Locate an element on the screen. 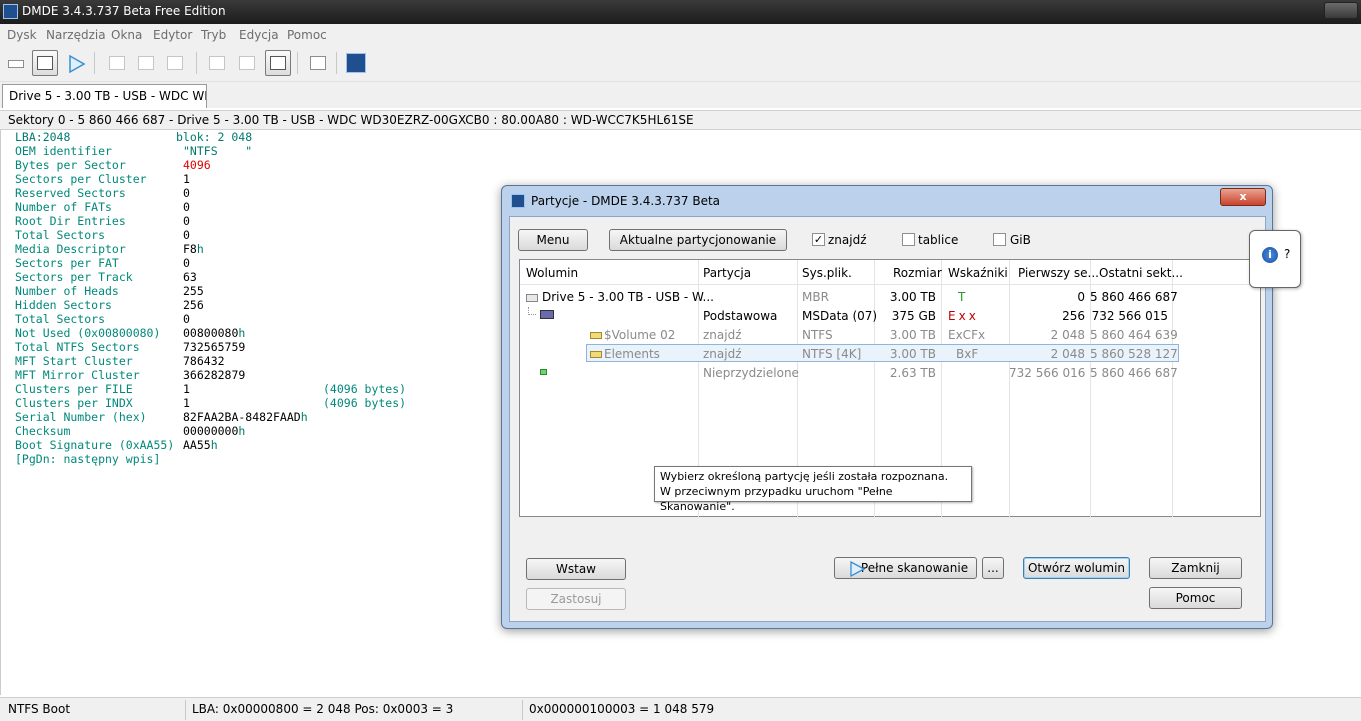 This screenshot has width=1361, height=721. open-volume-button: Otwórz wolumin is located at coordinates (1076, 568).